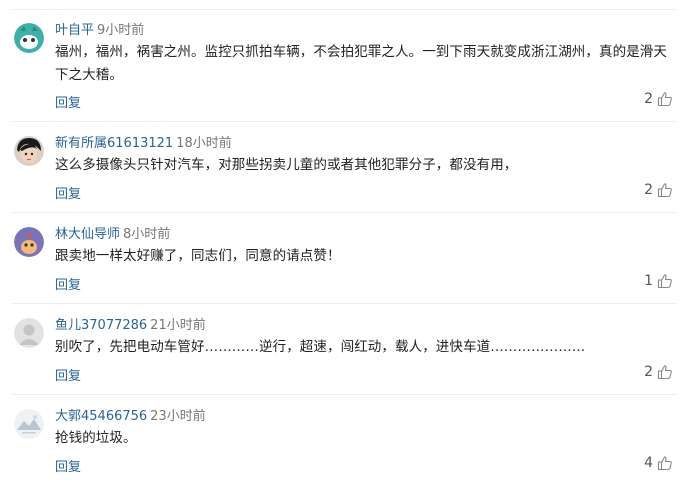  I want to click on timestamp: 18小时前, so click(204, 143).